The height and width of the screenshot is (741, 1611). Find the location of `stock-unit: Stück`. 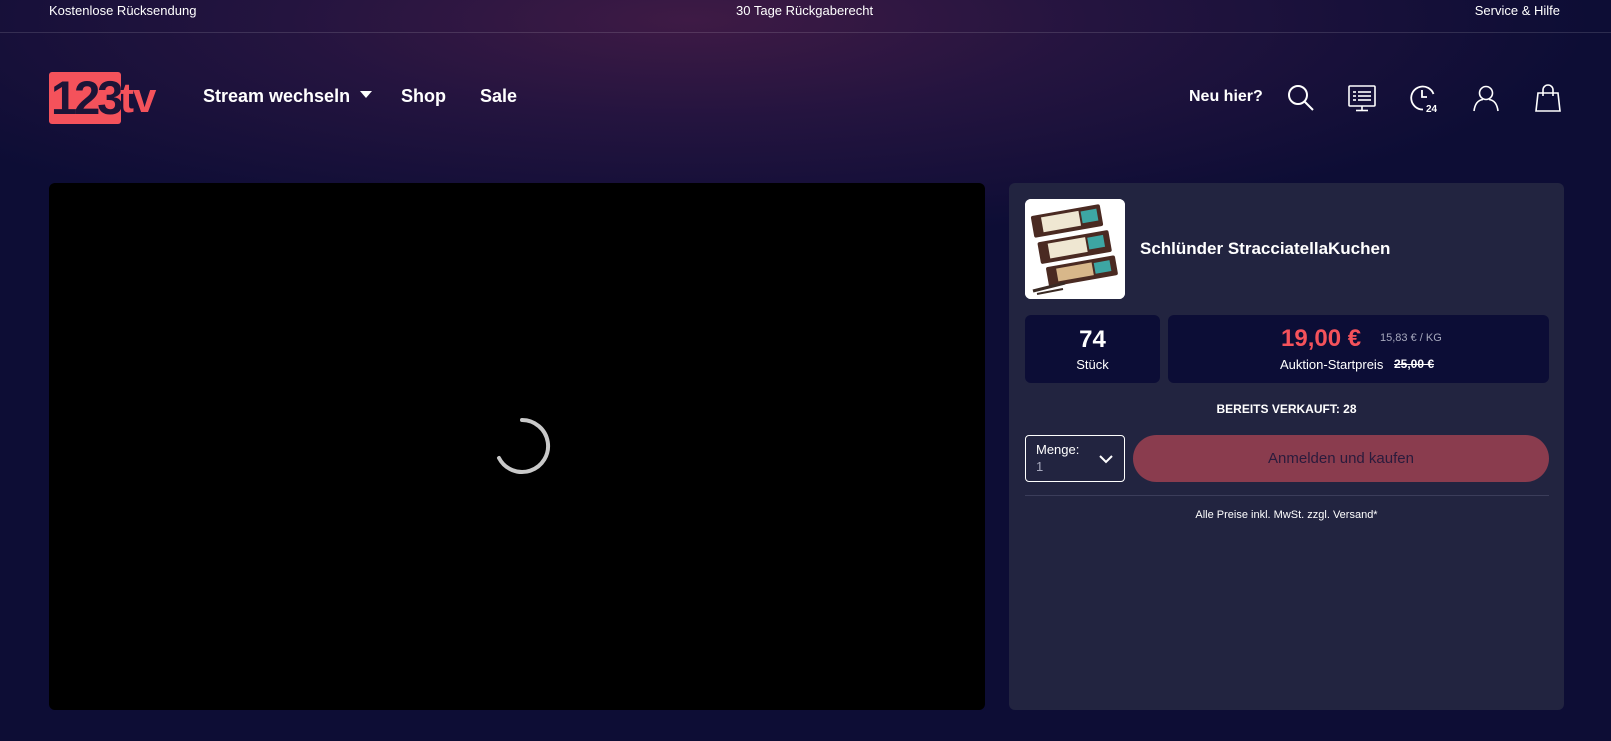

stock-unit: Stück is located at coordinates (1092, 364).